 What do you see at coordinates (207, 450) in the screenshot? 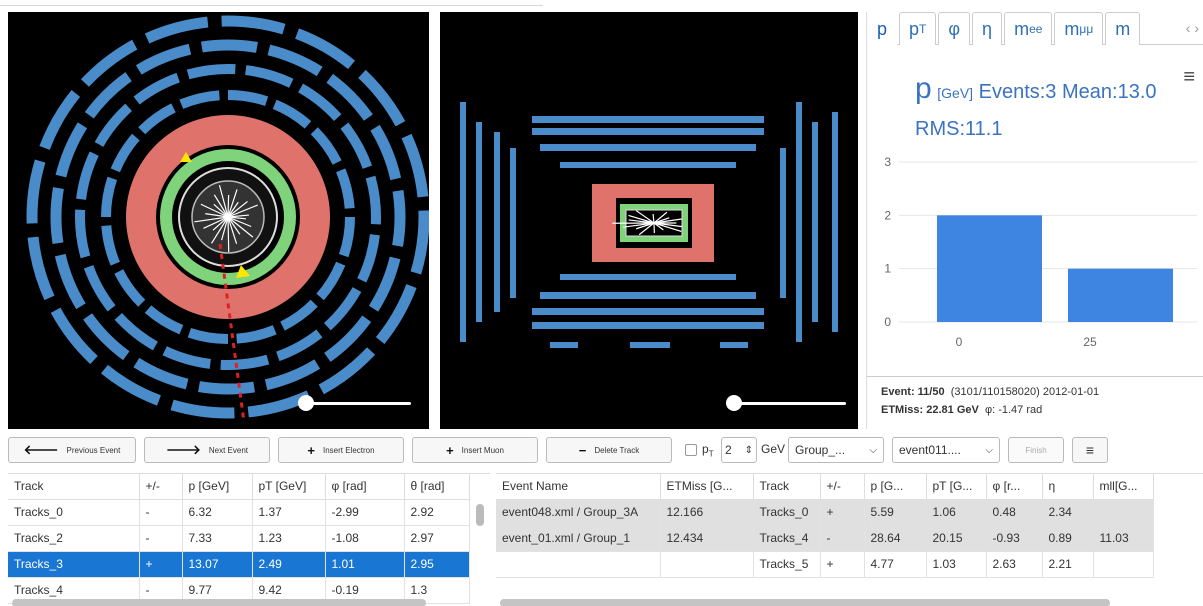
I see `next-event-button: 🡒 Next Event` at bounding box center [207, 450].